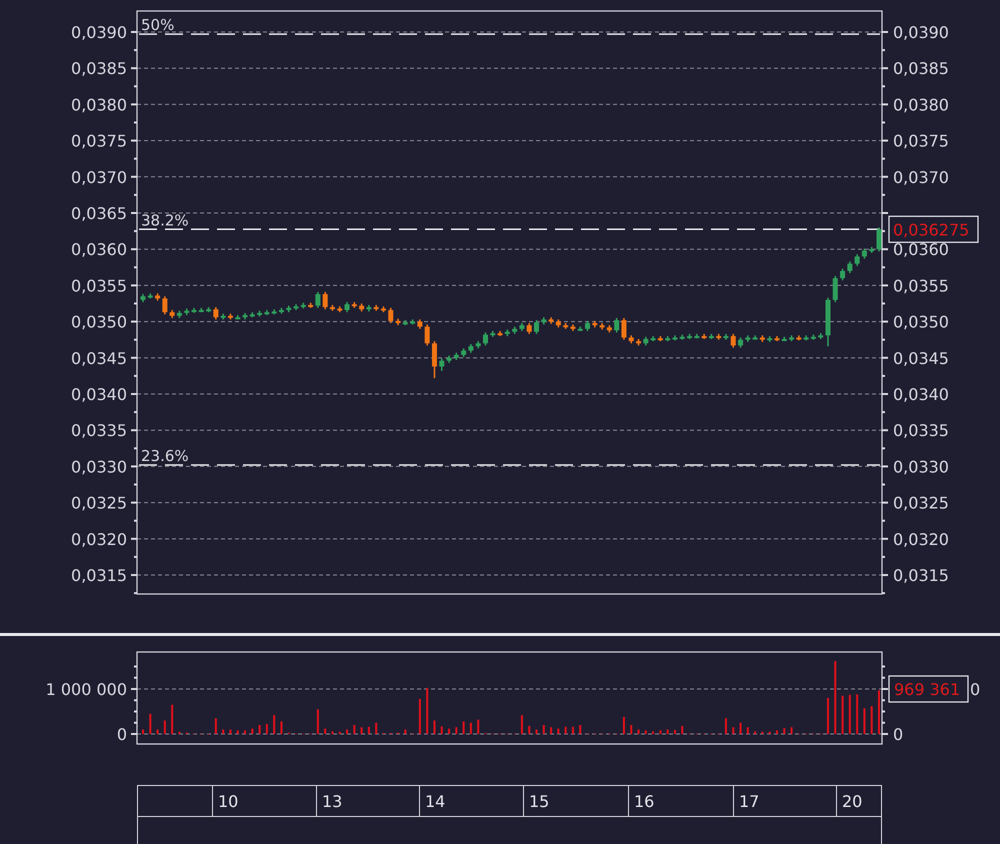  I want to click on fibonacci-label: 50%, so click(157, 25).